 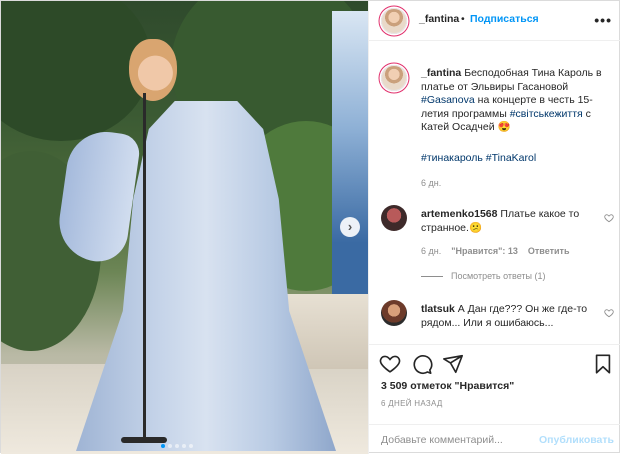 What do you see at coordinates (350, 156) in the screenshot?
I see `background-sky` at bounding box center [350, 156].